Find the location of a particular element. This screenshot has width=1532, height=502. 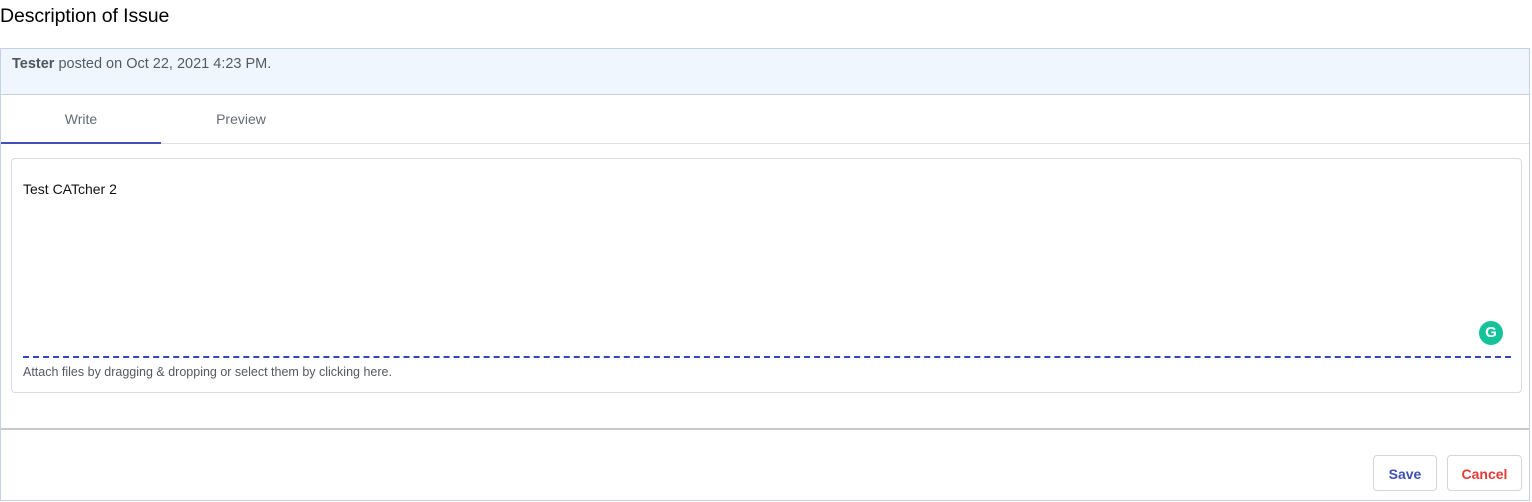

tab-write: Write is located at coordinates (81, 119).